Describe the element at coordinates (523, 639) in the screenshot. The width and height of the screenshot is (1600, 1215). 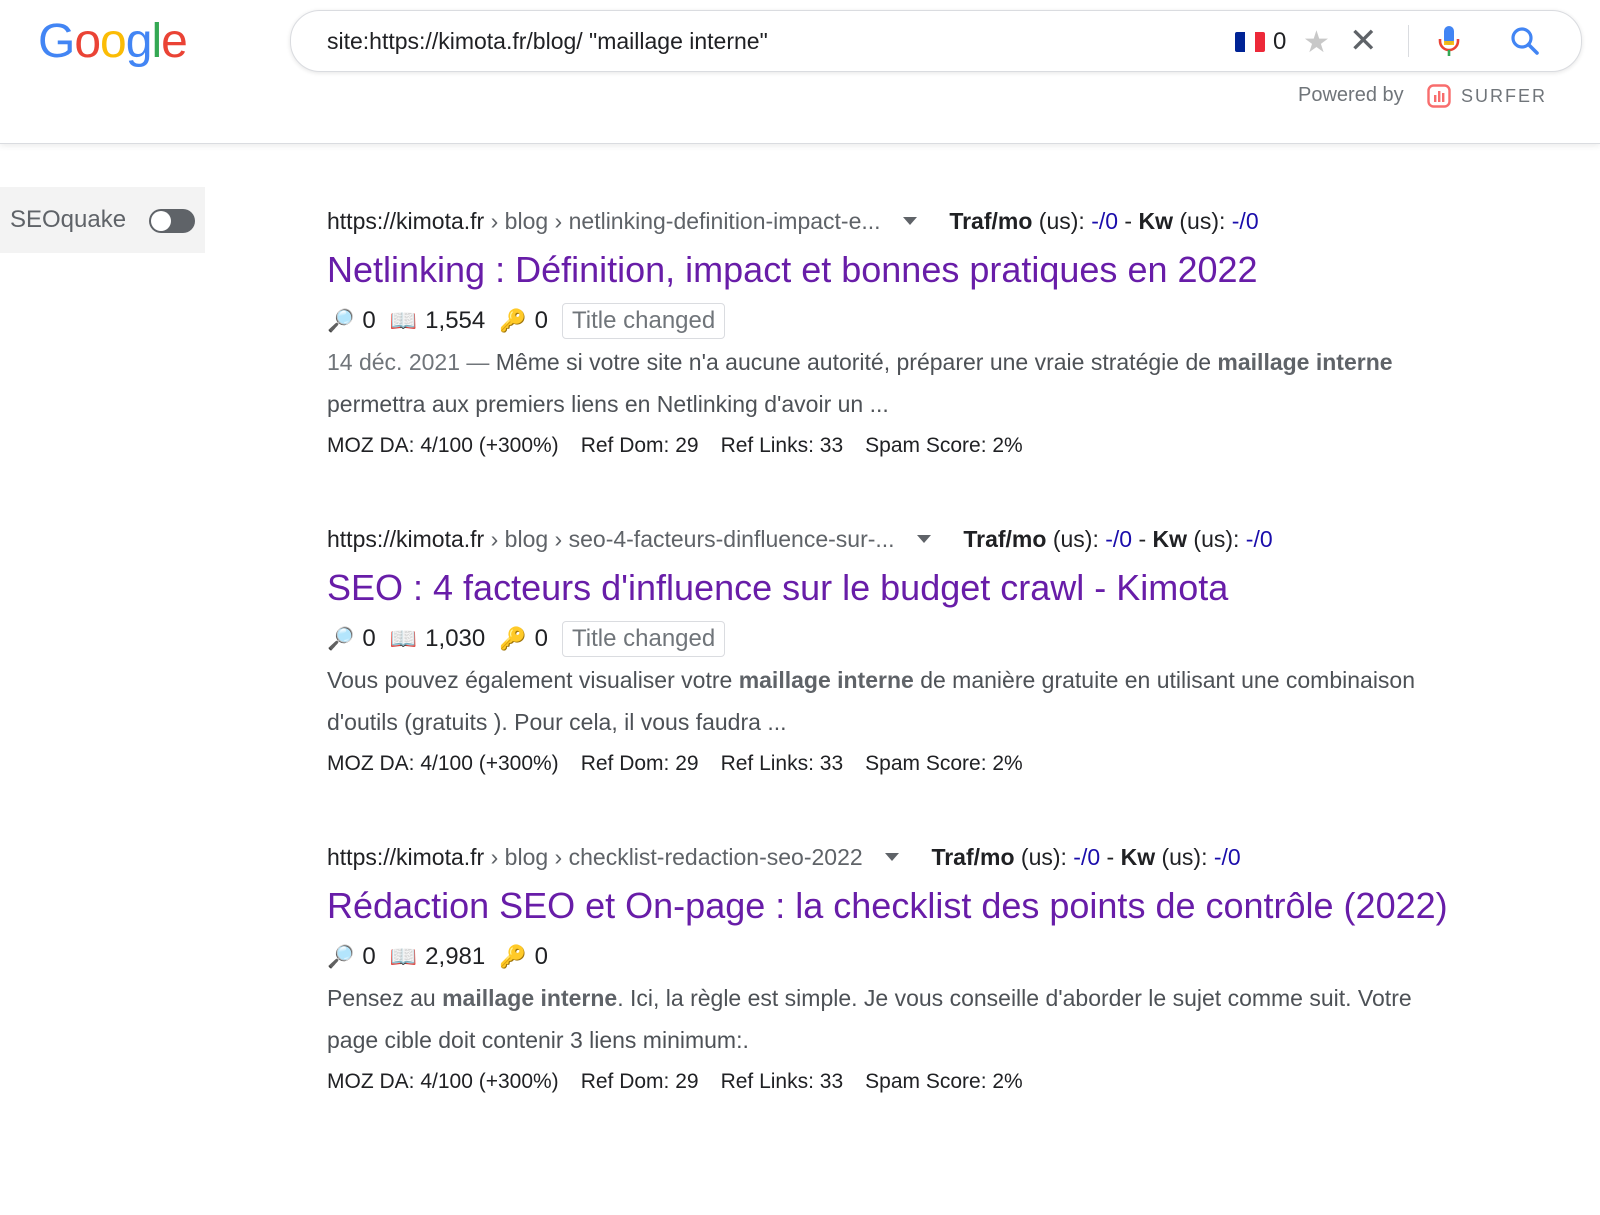
I see `metric-keys: 🔑 0` at that location.